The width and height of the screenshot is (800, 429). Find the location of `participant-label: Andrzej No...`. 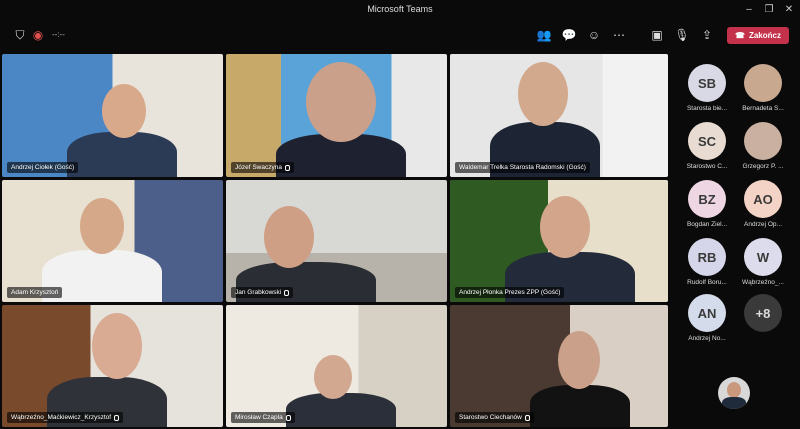

participant-label: Andrzej No... is located at coordinates (707, 338).